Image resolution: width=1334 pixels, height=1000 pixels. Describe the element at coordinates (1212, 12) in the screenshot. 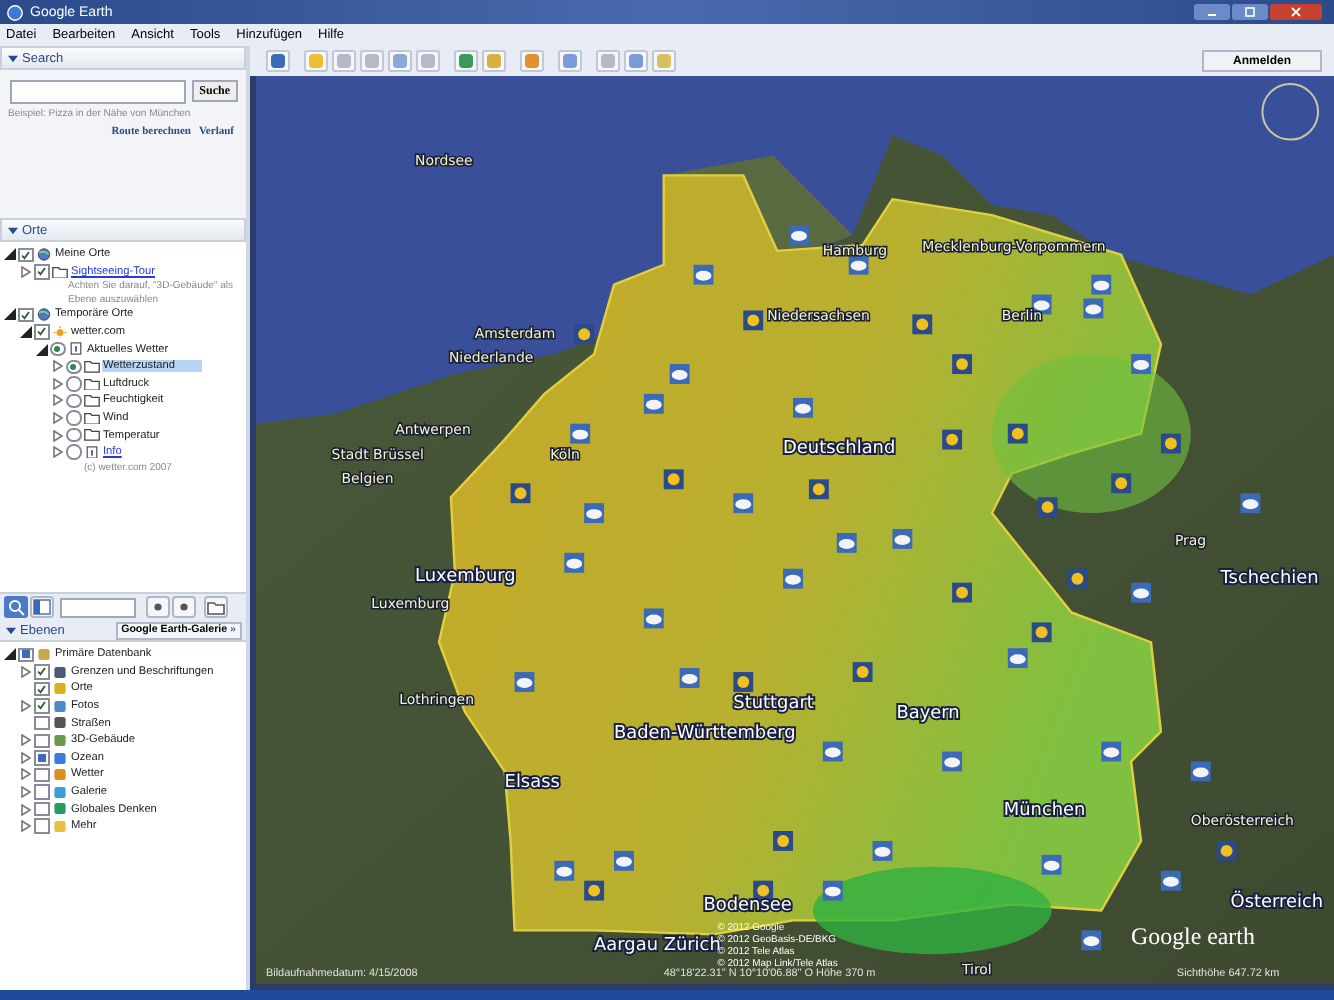

I see `minimize-button` at that location.